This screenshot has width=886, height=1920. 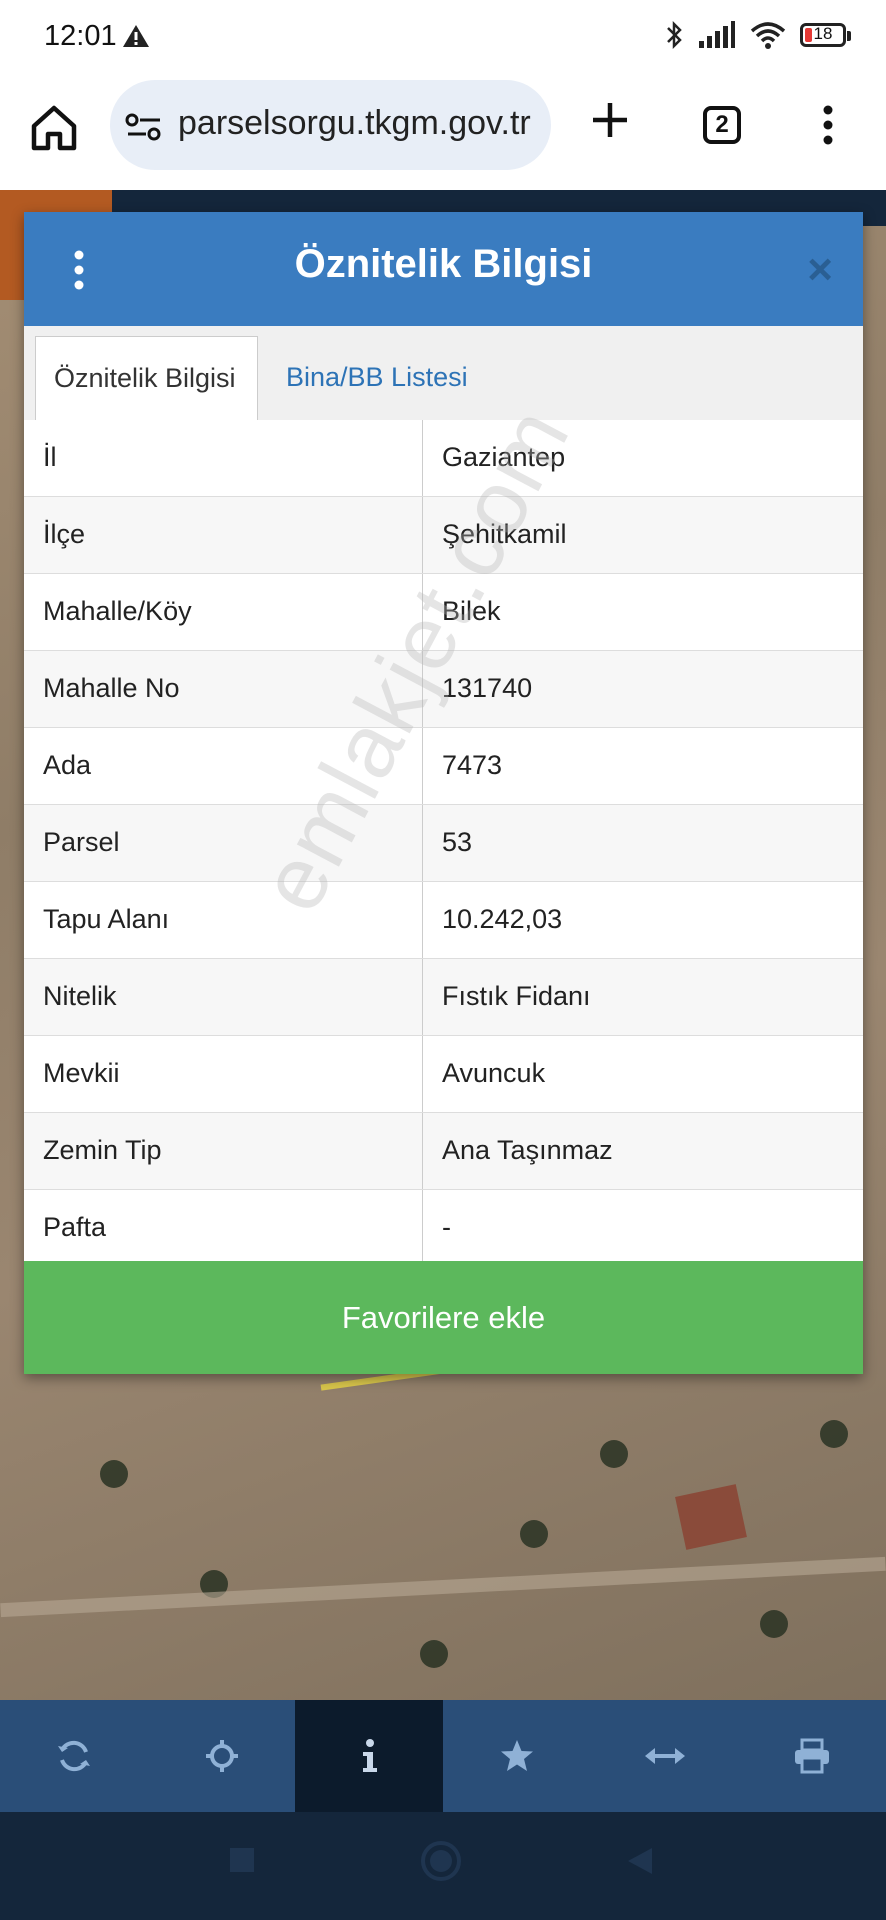 What do you see at coordinates (377, 378) in the screenshot?
I see `tab-building-list: Bina/BB Listesi` at bounding box center [377, 378].